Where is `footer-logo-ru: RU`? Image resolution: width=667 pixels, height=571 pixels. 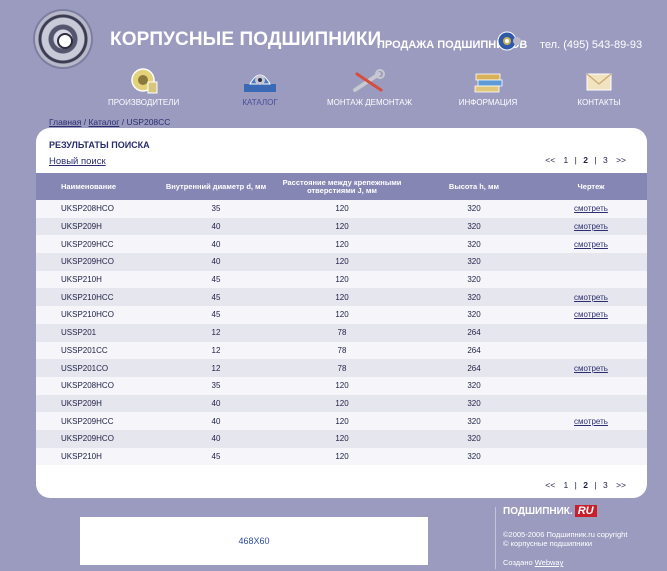 footer-logo-ru: RU is located at coordinates (585, 511).